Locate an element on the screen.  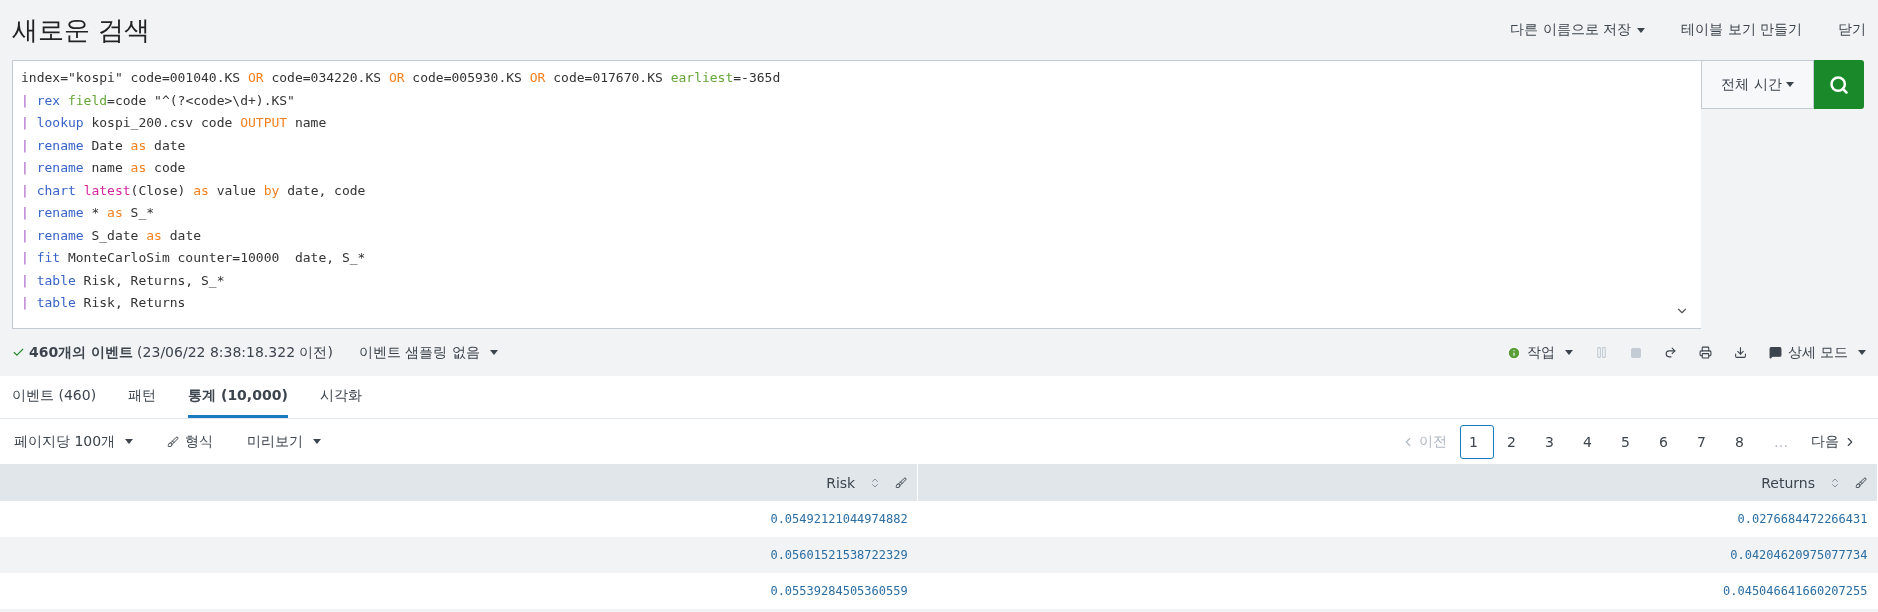
query-line: | lookup kospi_200.csv code OUTPUT name is located at coordinates (174, 122).